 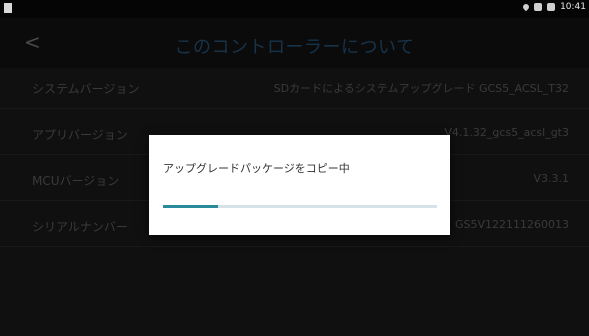 I want to click on info-row-value: V4.1.32_gcs5_acsl_gt3, so click(x=506, y=132).